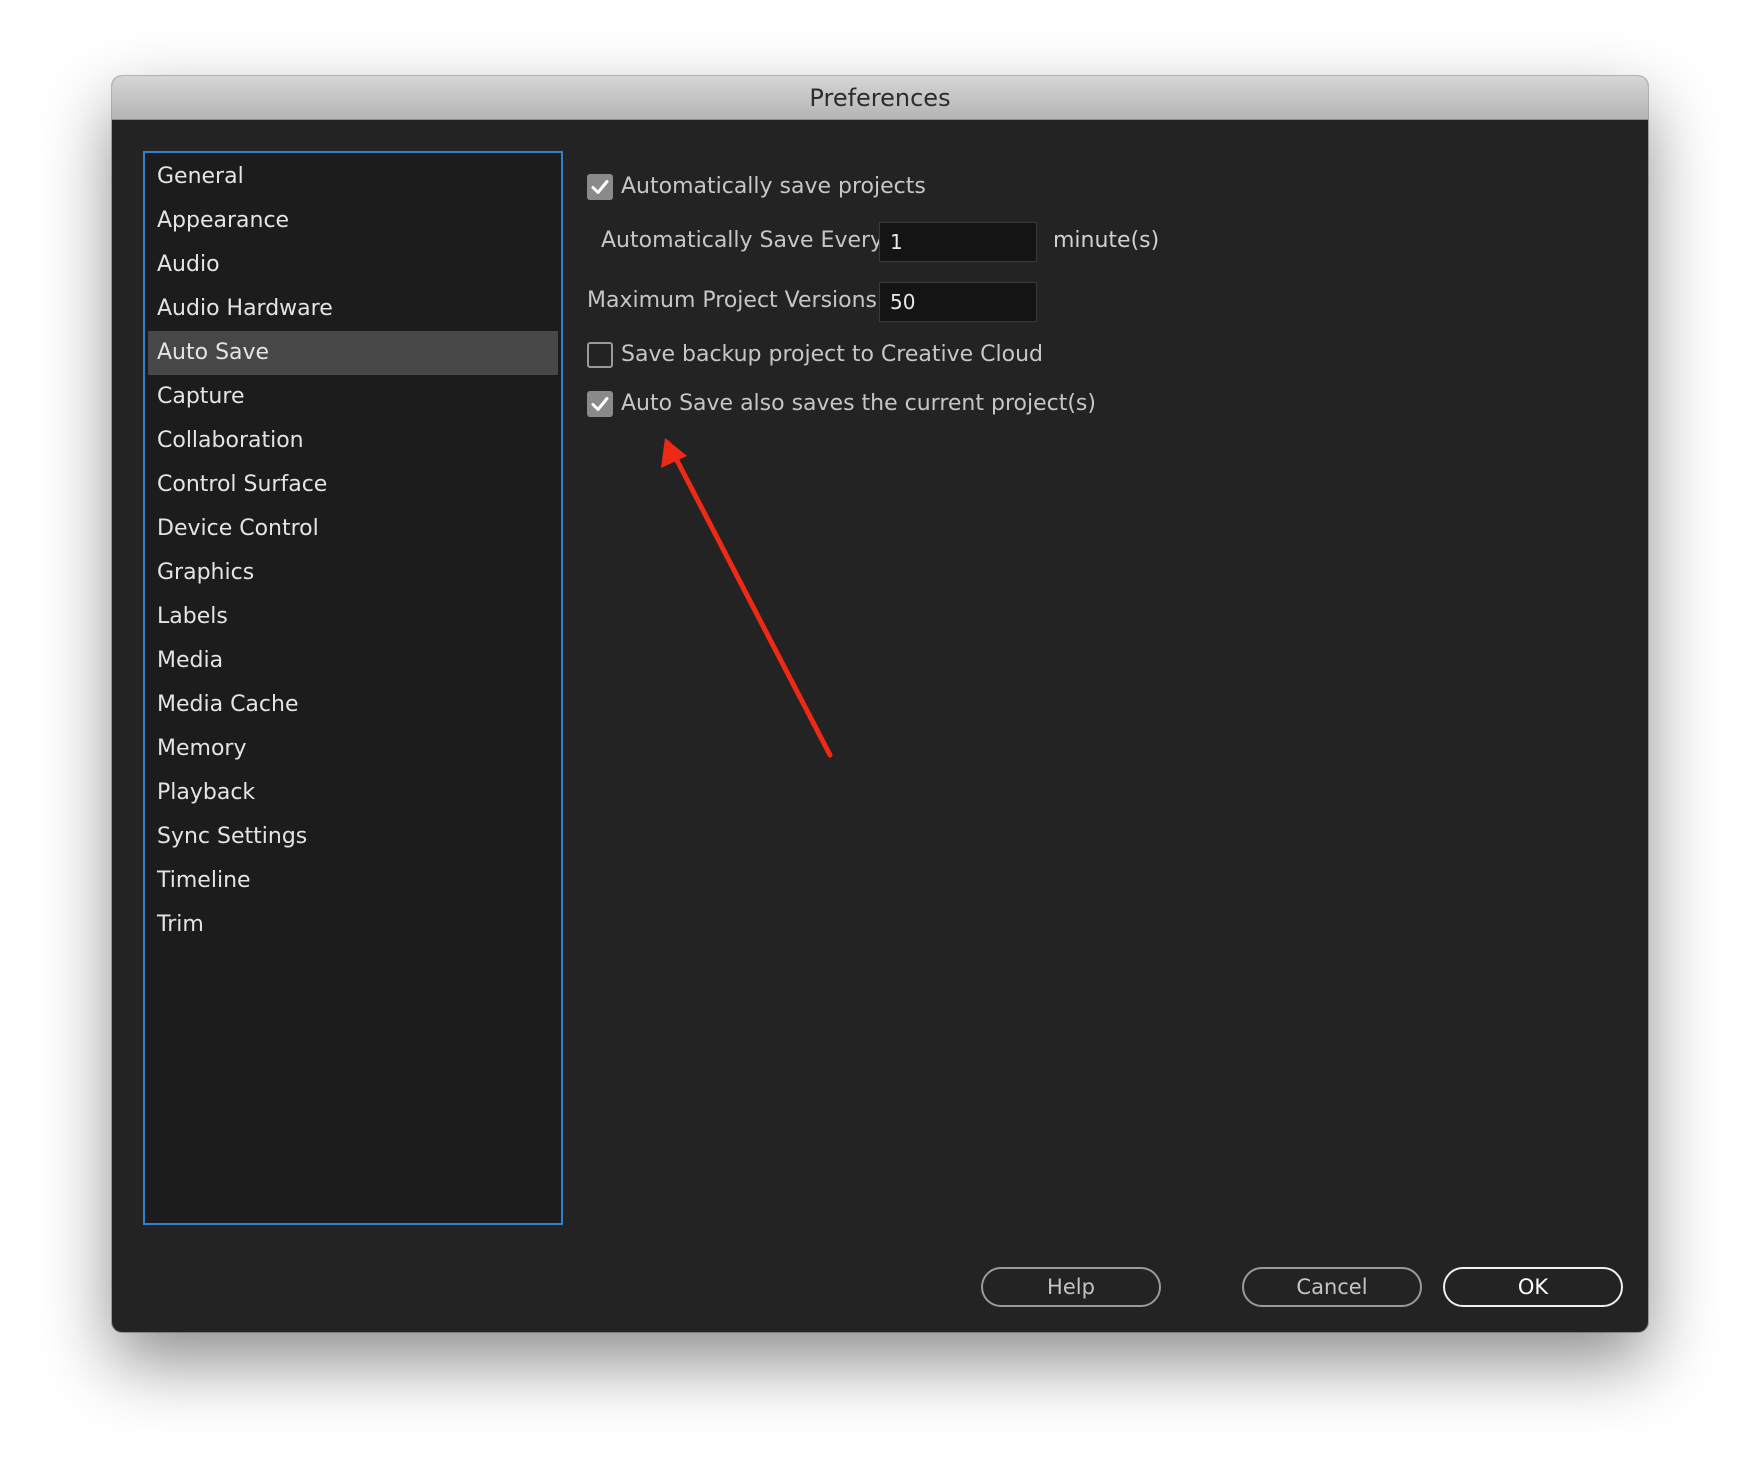  What do you see at coordinates (353, 353) in the screenshot?
I see `sidebar-item-auto-save: Auto Save` at bounding box center [353, 353].